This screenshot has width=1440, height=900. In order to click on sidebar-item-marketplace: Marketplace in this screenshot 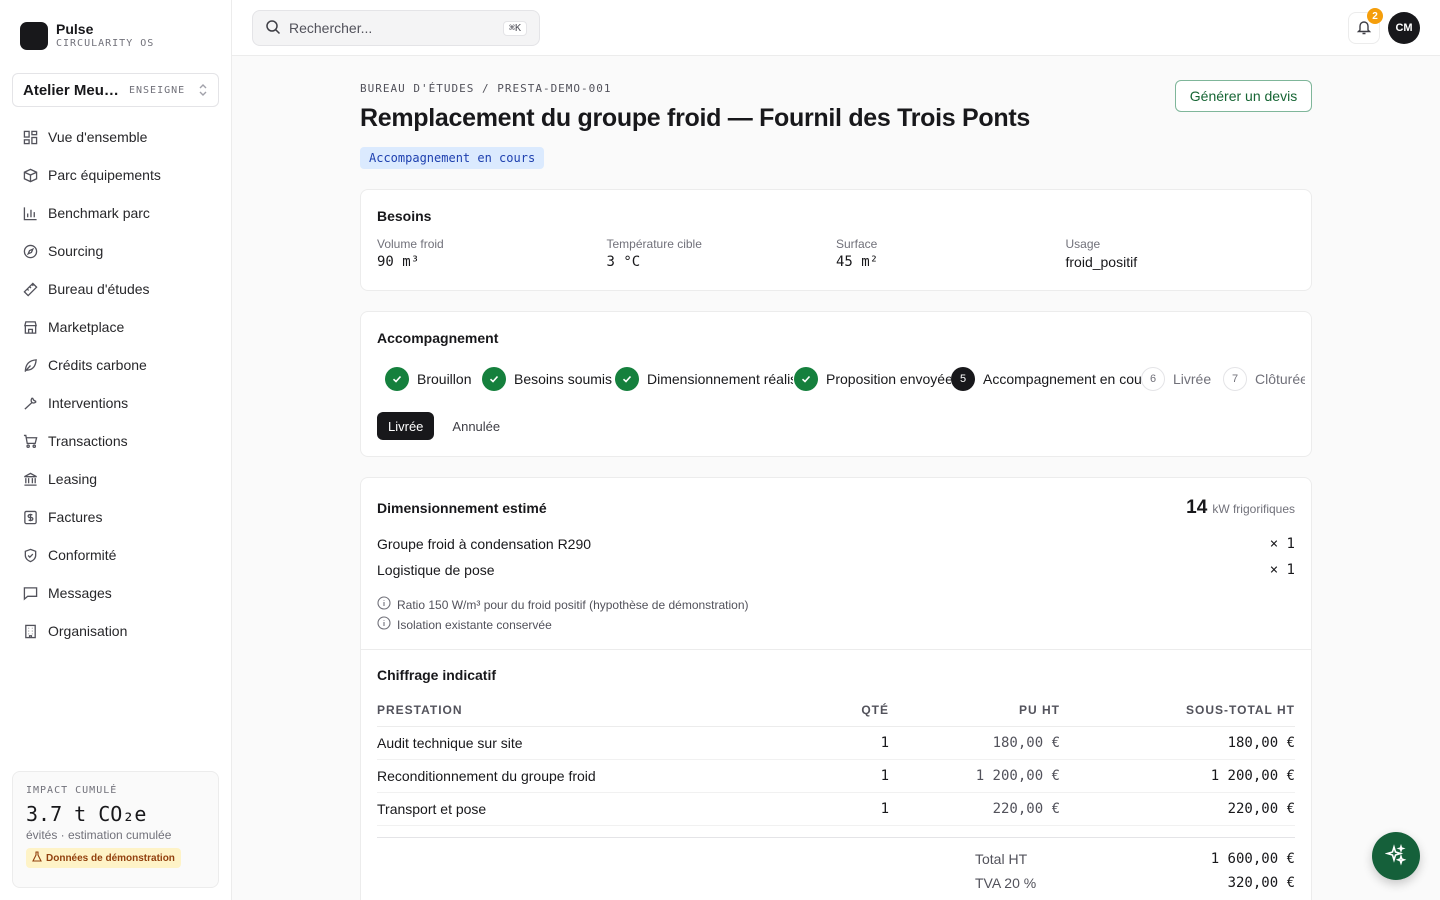, I will do `click(115, 327)`.